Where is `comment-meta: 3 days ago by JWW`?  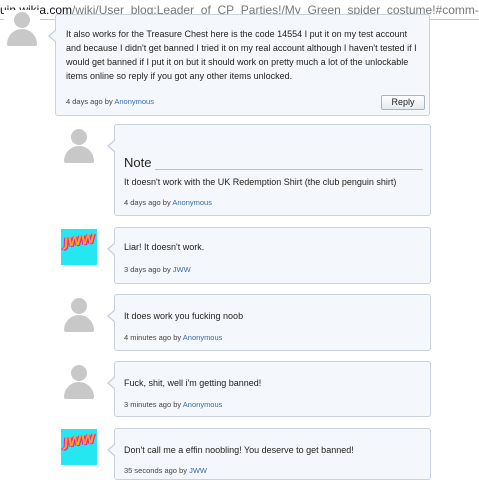 comment-meta: 3 days ago by JWW is located at coordinates (157, 269).